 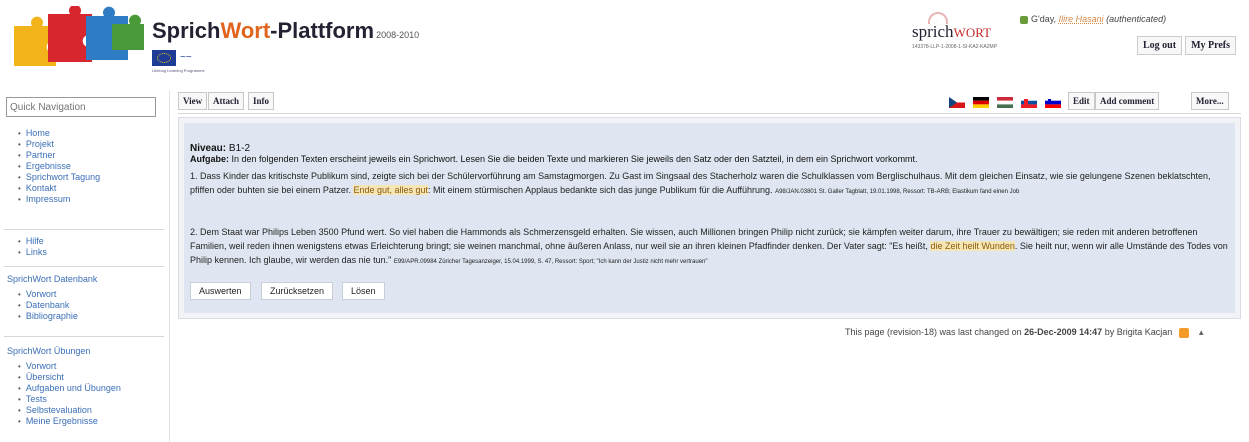 What do you see at coordinates (1211, 45) in the screenshot?
I see `my-prefs-button: My Prefs` at bounding box center [1211, 45].